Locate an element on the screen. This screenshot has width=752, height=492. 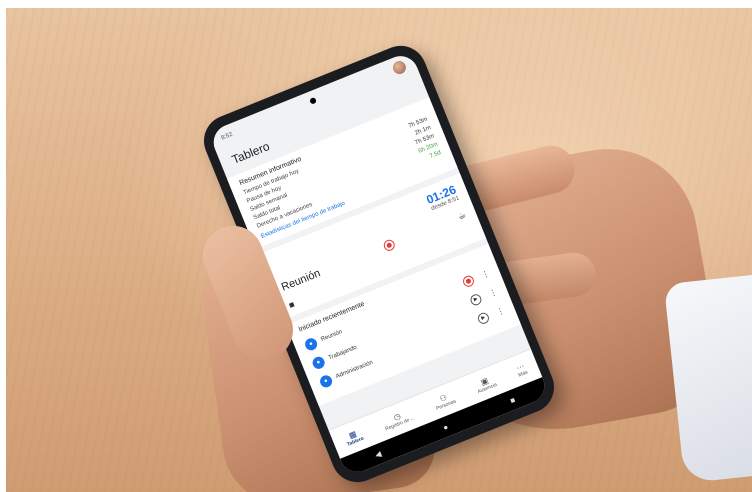
stop-icon: ■ is located at coordinates (291, 304).